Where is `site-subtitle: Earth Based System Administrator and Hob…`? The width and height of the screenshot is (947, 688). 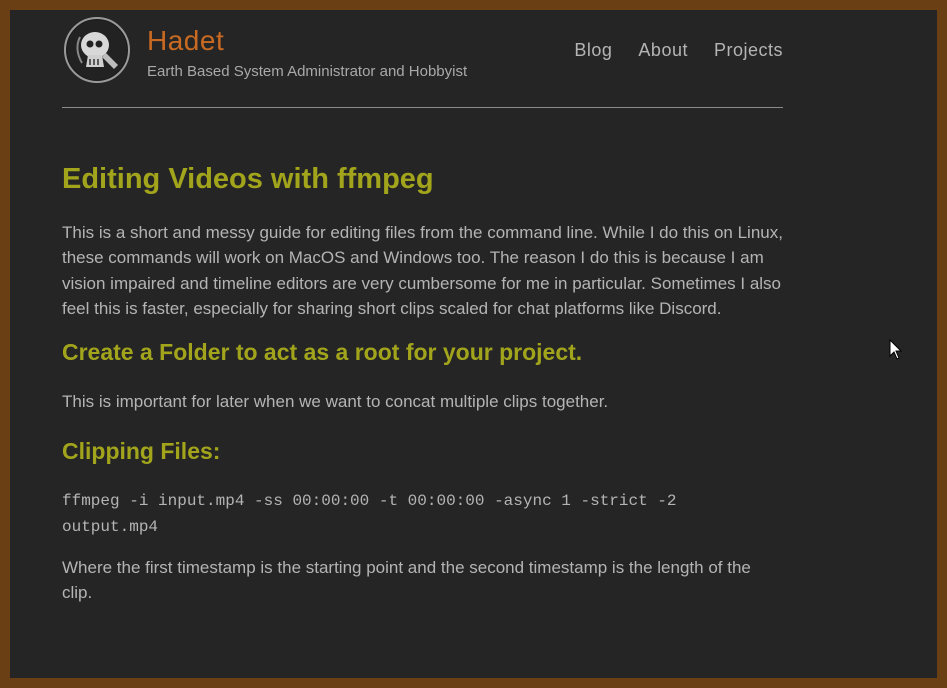 site-subtitle: Earth Based System Administrator and Hob… is located at coordinates (307, 71).